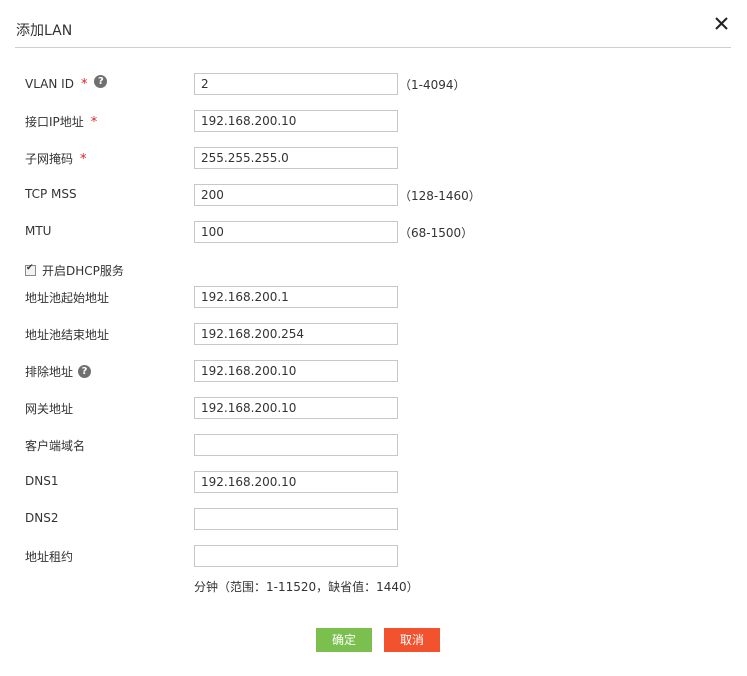 The image size is (747, 676). What do you see at coordinates (51, 194) in the screenshot?
I see `tcp-mss-label: TCP MSS` at bounding box center [51, 194].